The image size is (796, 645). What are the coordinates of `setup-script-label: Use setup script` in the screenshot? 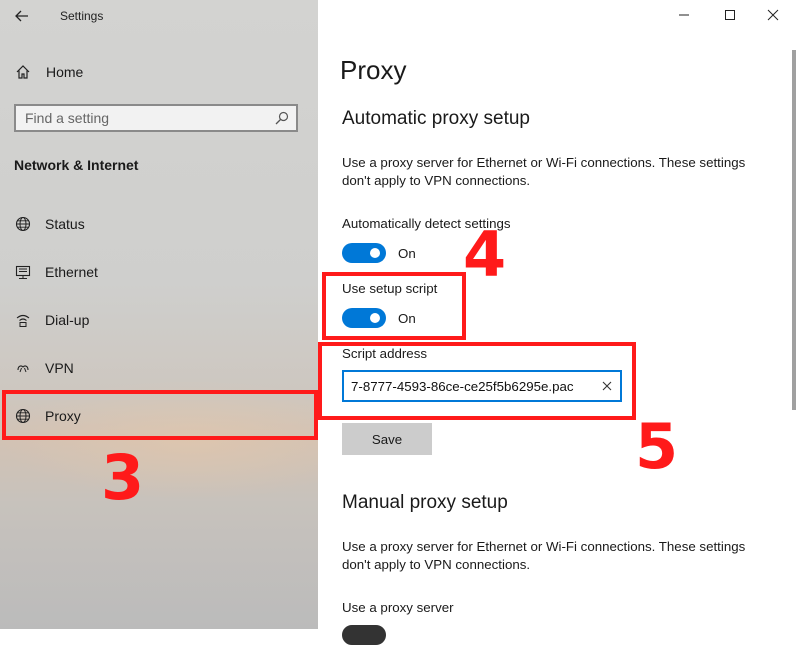 It's located at (390, 288).